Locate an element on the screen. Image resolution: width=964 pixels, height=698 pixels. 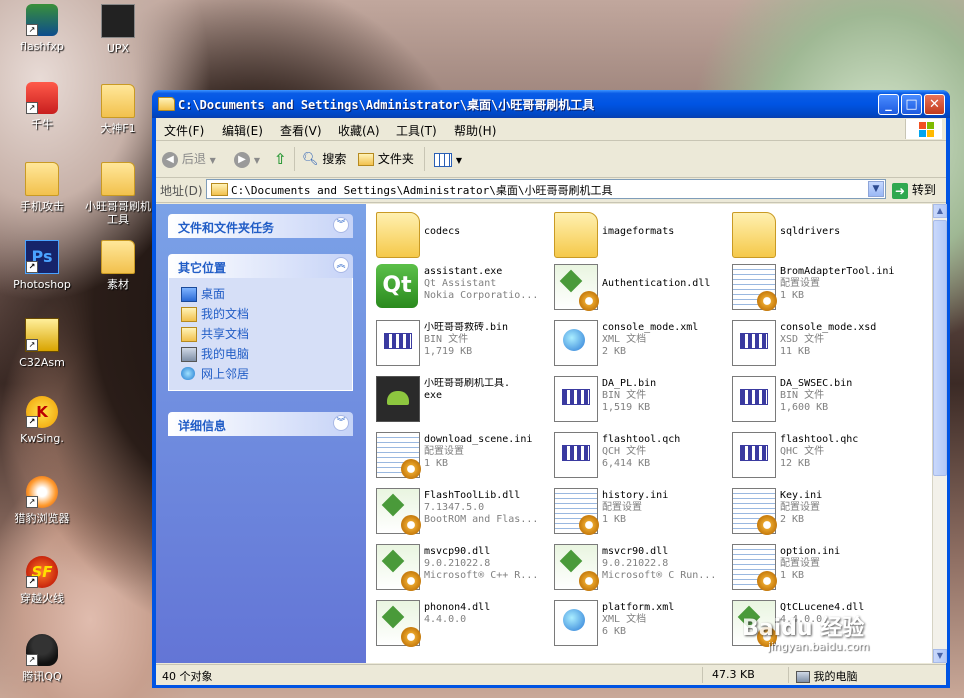
maximize-button: □ is located at coordinates (911, 104).